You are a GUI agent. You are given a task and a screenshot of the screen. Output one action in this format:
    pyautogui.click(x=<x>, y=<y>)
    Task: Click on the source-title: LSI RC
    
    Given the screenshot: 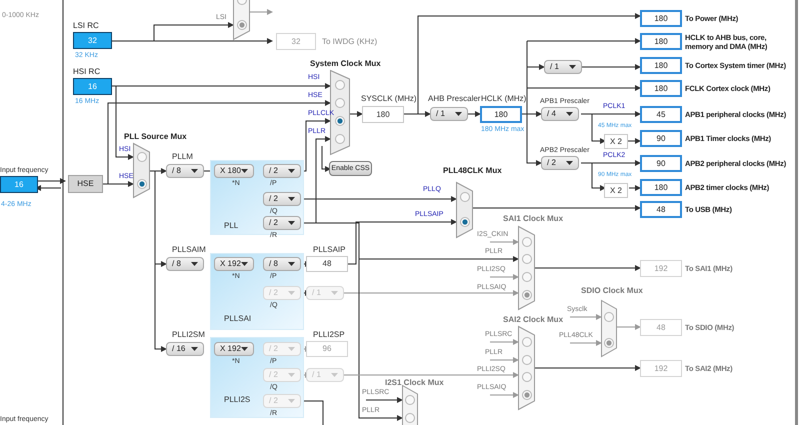 What is the action you would take?
    pyautogui.click(x=86, y=26)
    